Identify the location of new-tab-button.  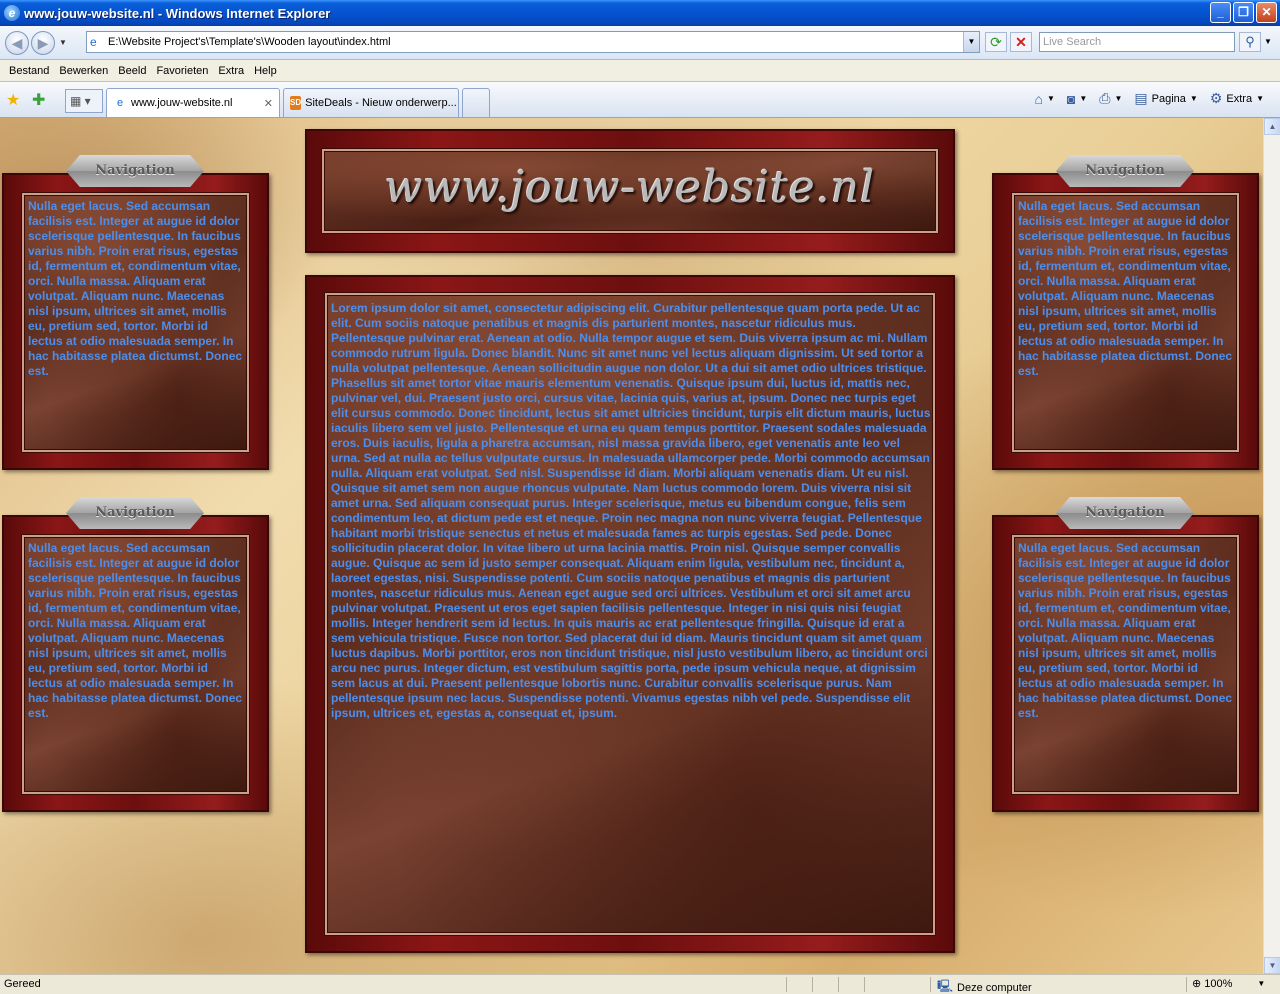
(476, 102).